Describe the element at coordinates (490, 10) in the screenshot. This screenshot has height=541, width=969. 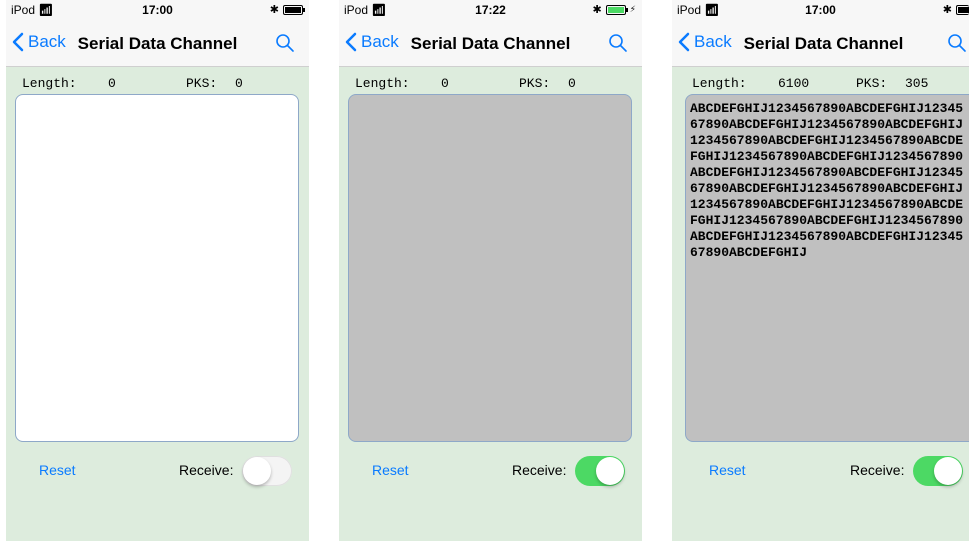
I see `status-bar: iPod 📶︎ 17:22 ✱ ⚡︎` at that location.